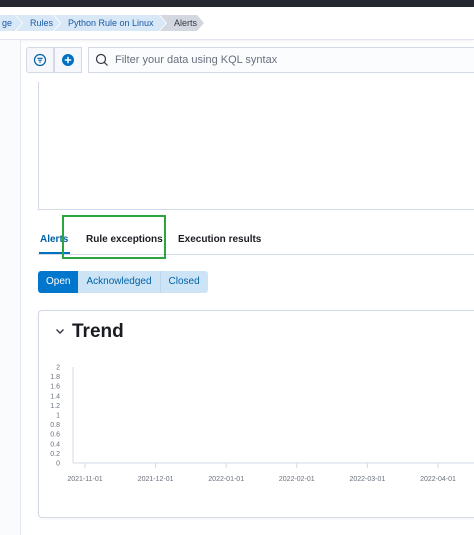  What do you see at coordinates (156, 479) in the screenshot?
I see `x-tick-label: 2021-12-01` at bounding box center [156, 479].